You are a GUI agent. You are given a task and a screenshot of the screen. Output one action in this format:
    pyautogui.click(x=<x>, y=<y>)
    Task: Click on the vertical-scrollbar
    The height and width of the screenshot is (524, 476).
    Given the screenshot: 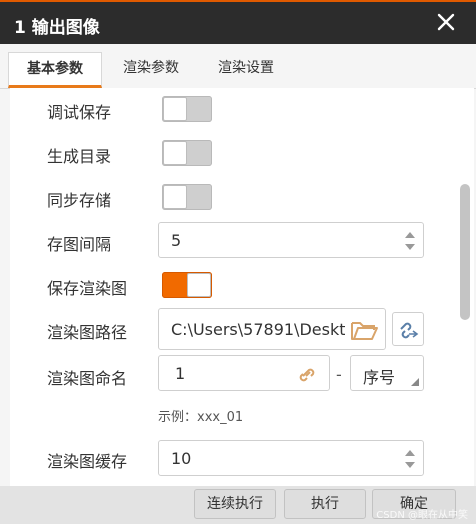 What is the action you would take?
    pyautogui.click(x=465, y=252)
    